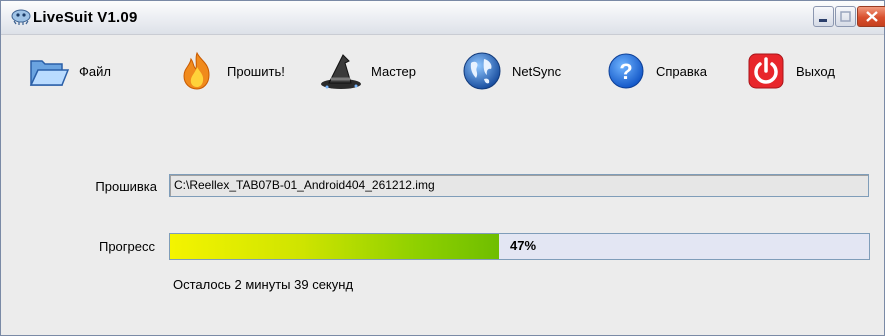 This screenshot has width=885, height=336. Describe the element at coordinates (815, 71) in the screenshot. I see `toolbar-exit-label: Выход` at that location.